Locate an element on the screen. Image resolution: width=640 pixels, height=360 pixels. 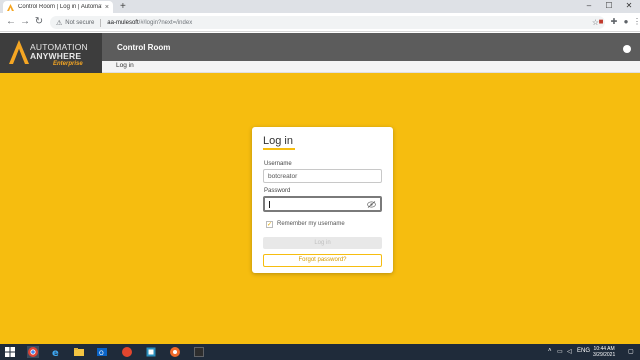
text-cursor is located at coordinates (269, 204).